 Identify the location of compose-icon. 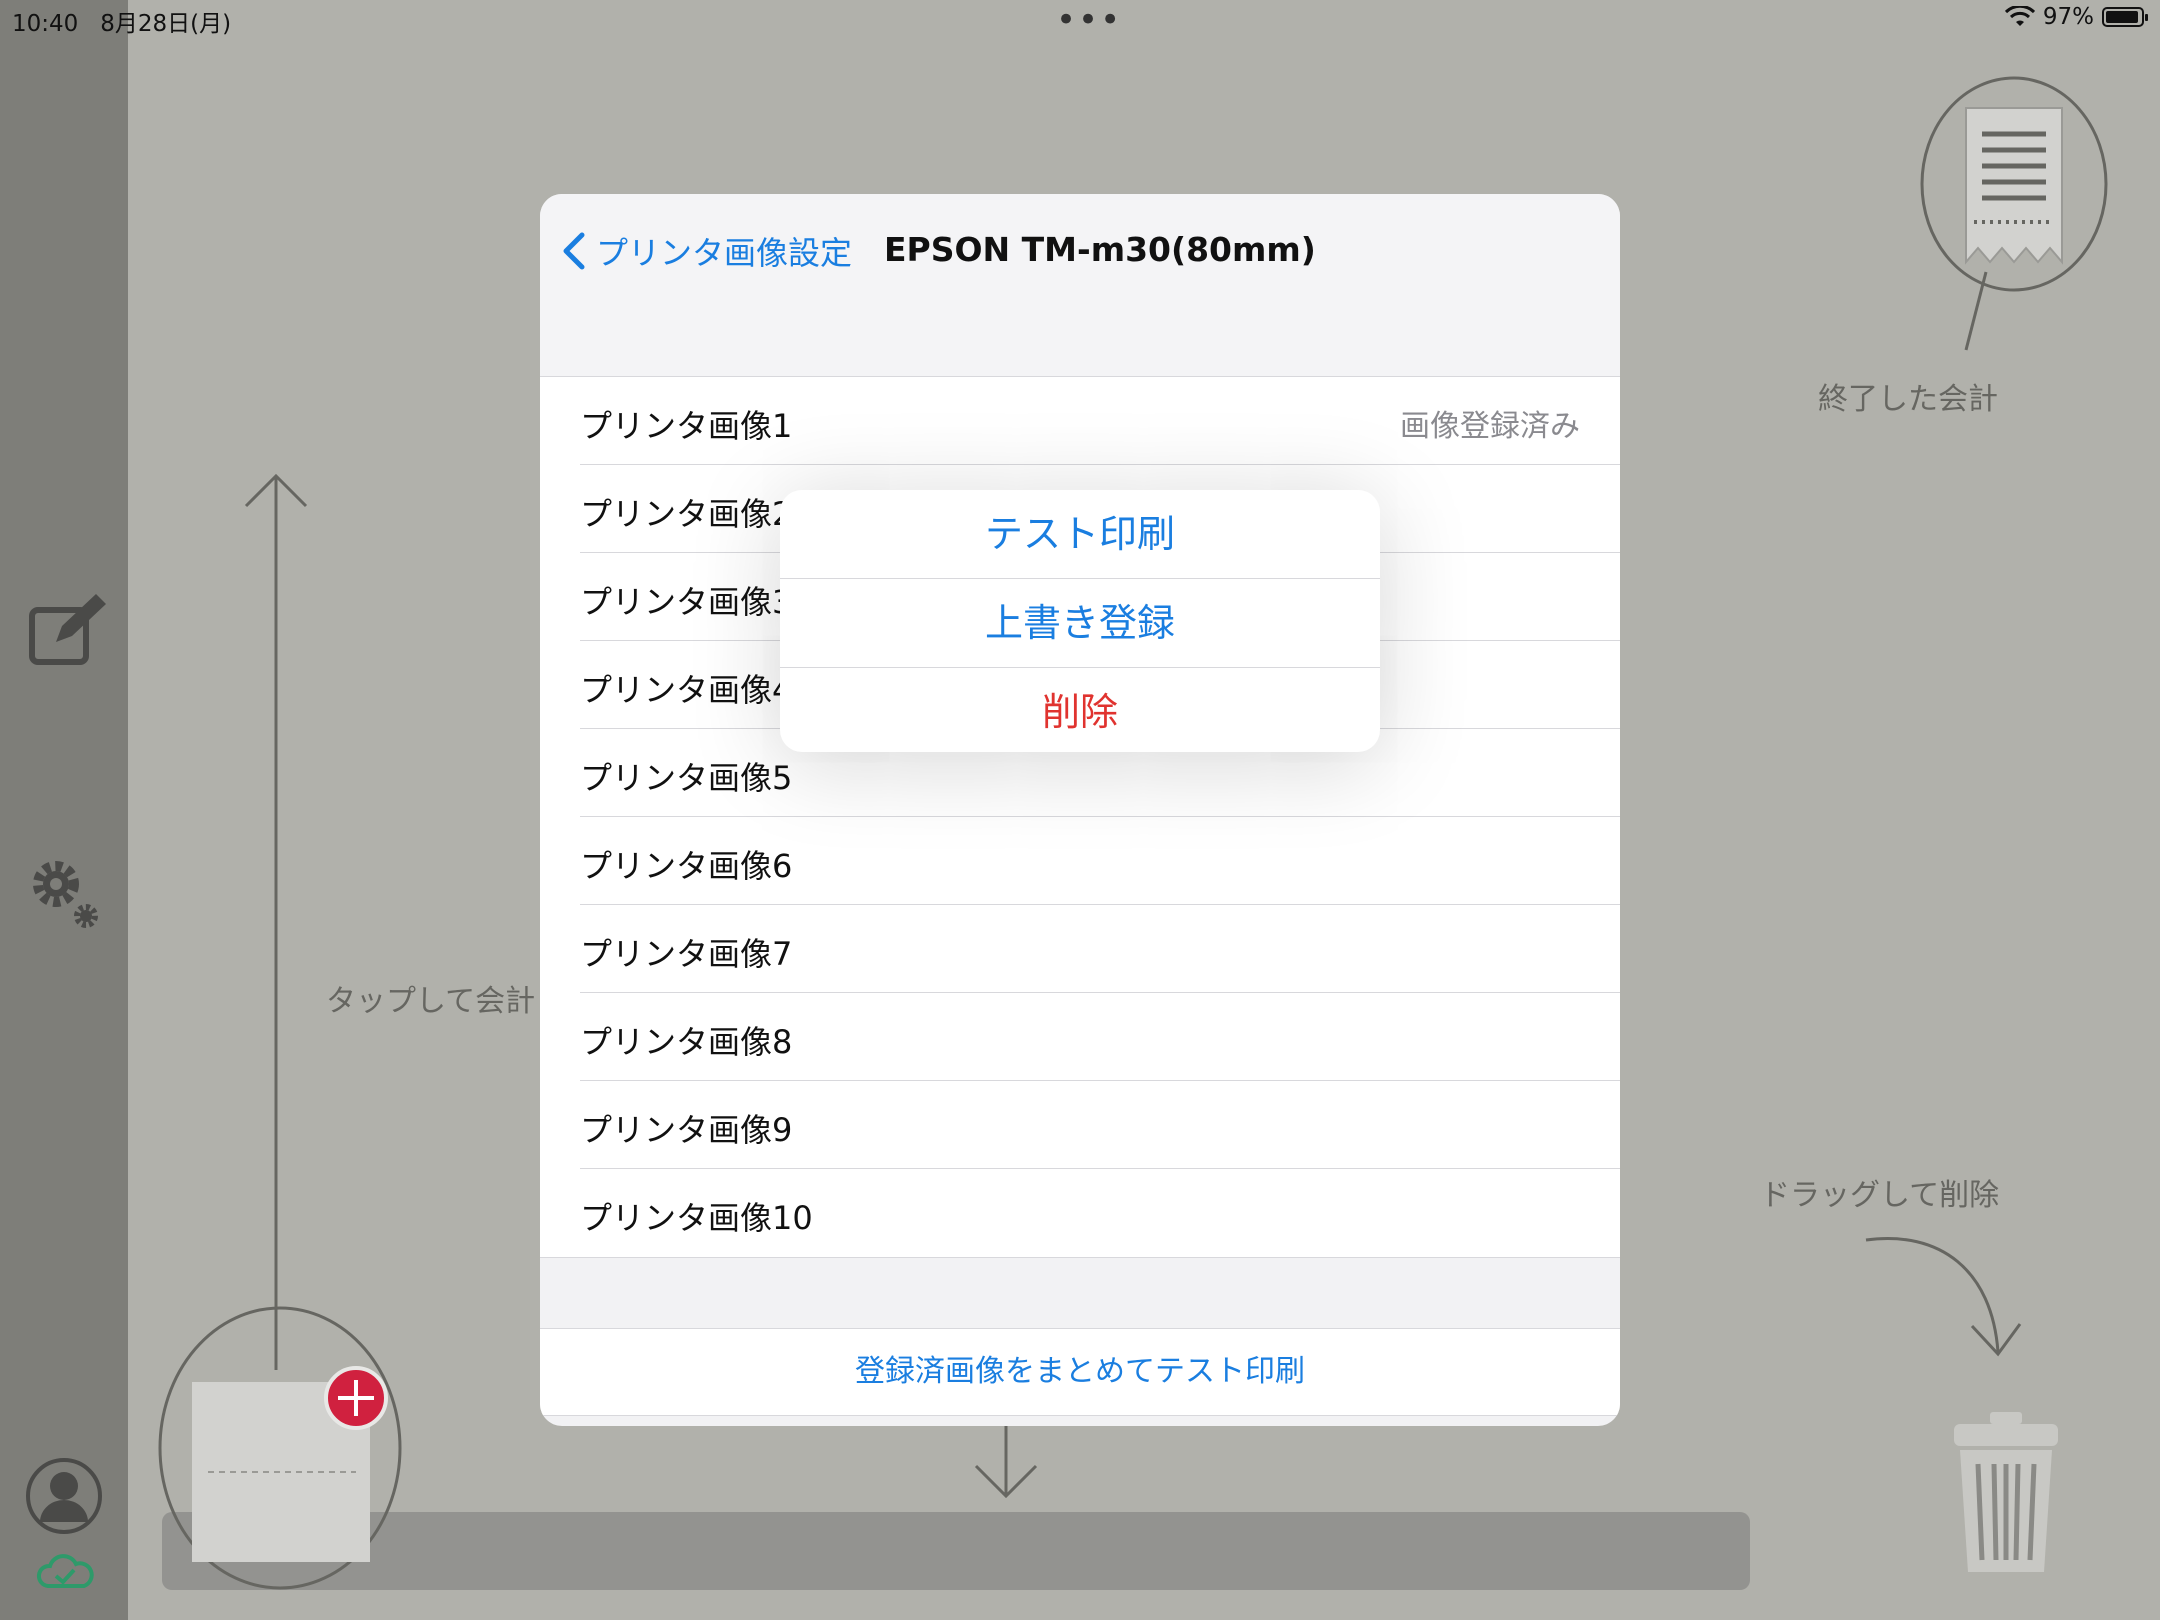
(68, 632).